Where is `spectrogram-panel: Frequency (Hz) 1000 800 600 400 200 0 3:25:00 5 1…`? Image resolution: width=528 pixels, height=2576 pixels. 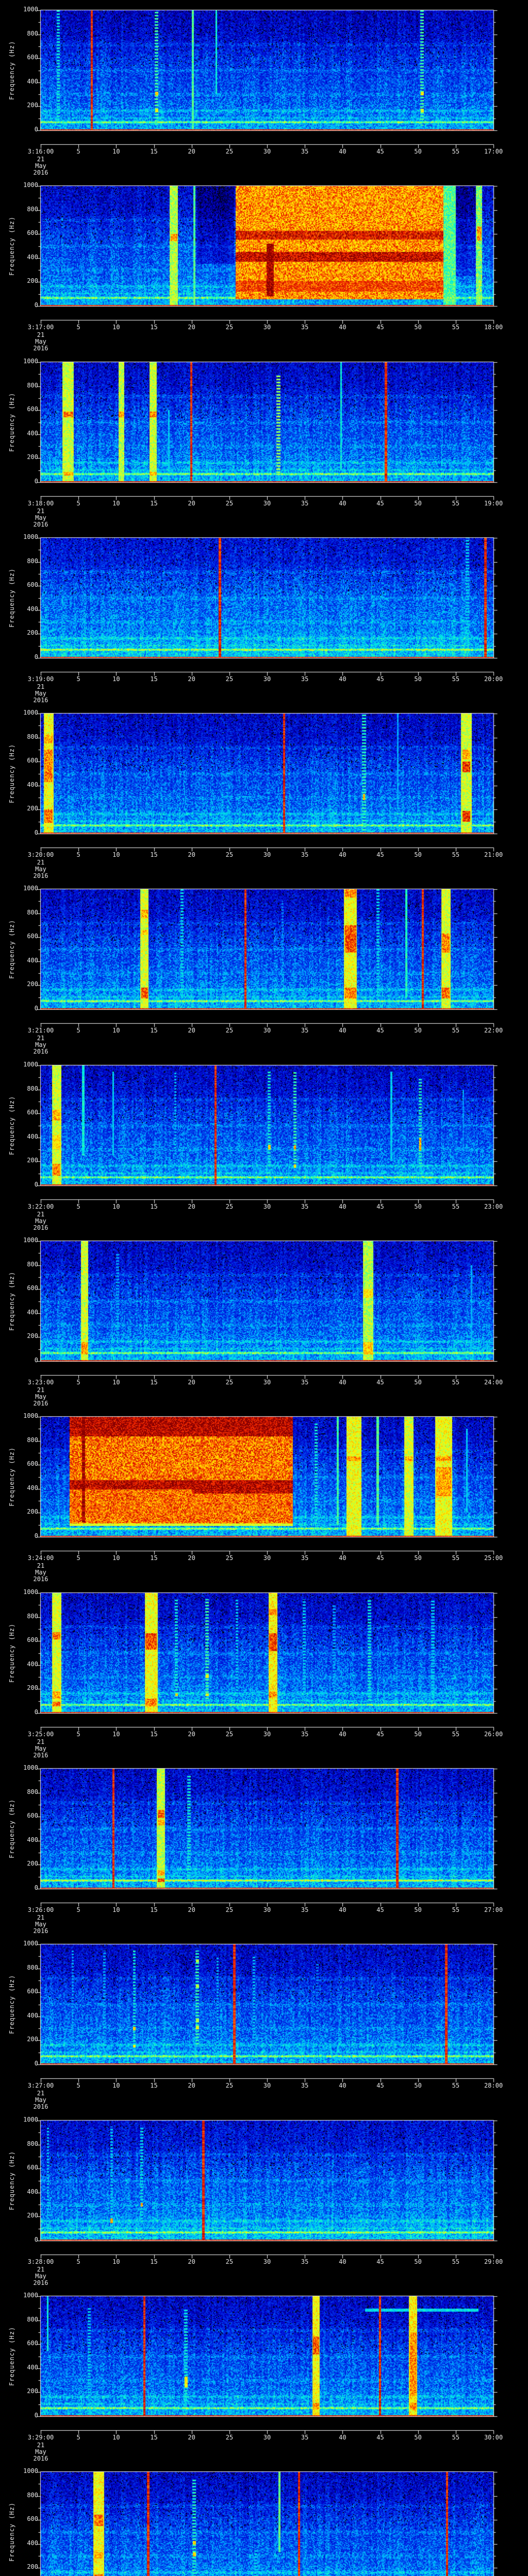
spectrogram-panel: Frequency (Hz) 1000 800 600 400 200 0 3:25:00 5 1… is located at coordinates (264, 1671).